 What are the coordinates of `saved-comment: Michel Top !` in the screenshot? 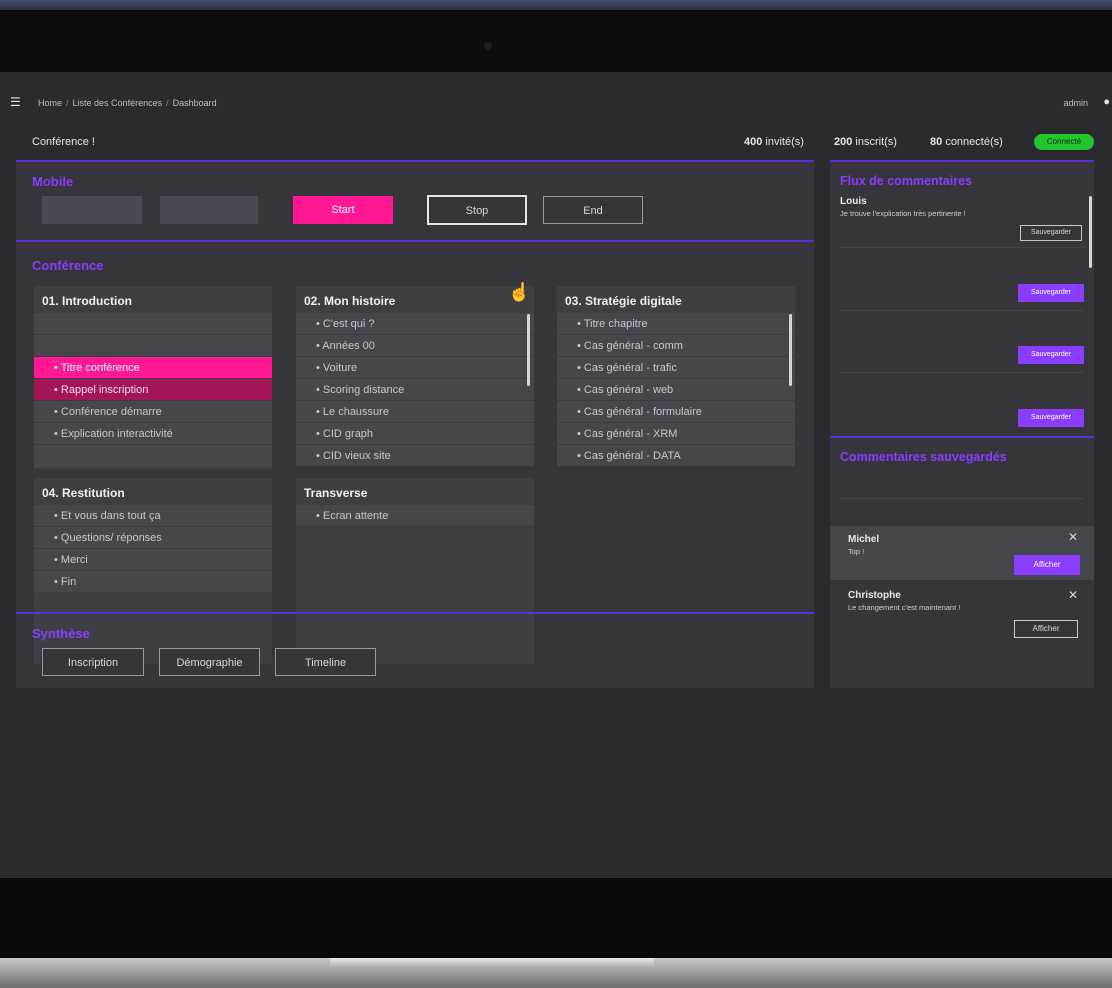 It's located at (970, 545).